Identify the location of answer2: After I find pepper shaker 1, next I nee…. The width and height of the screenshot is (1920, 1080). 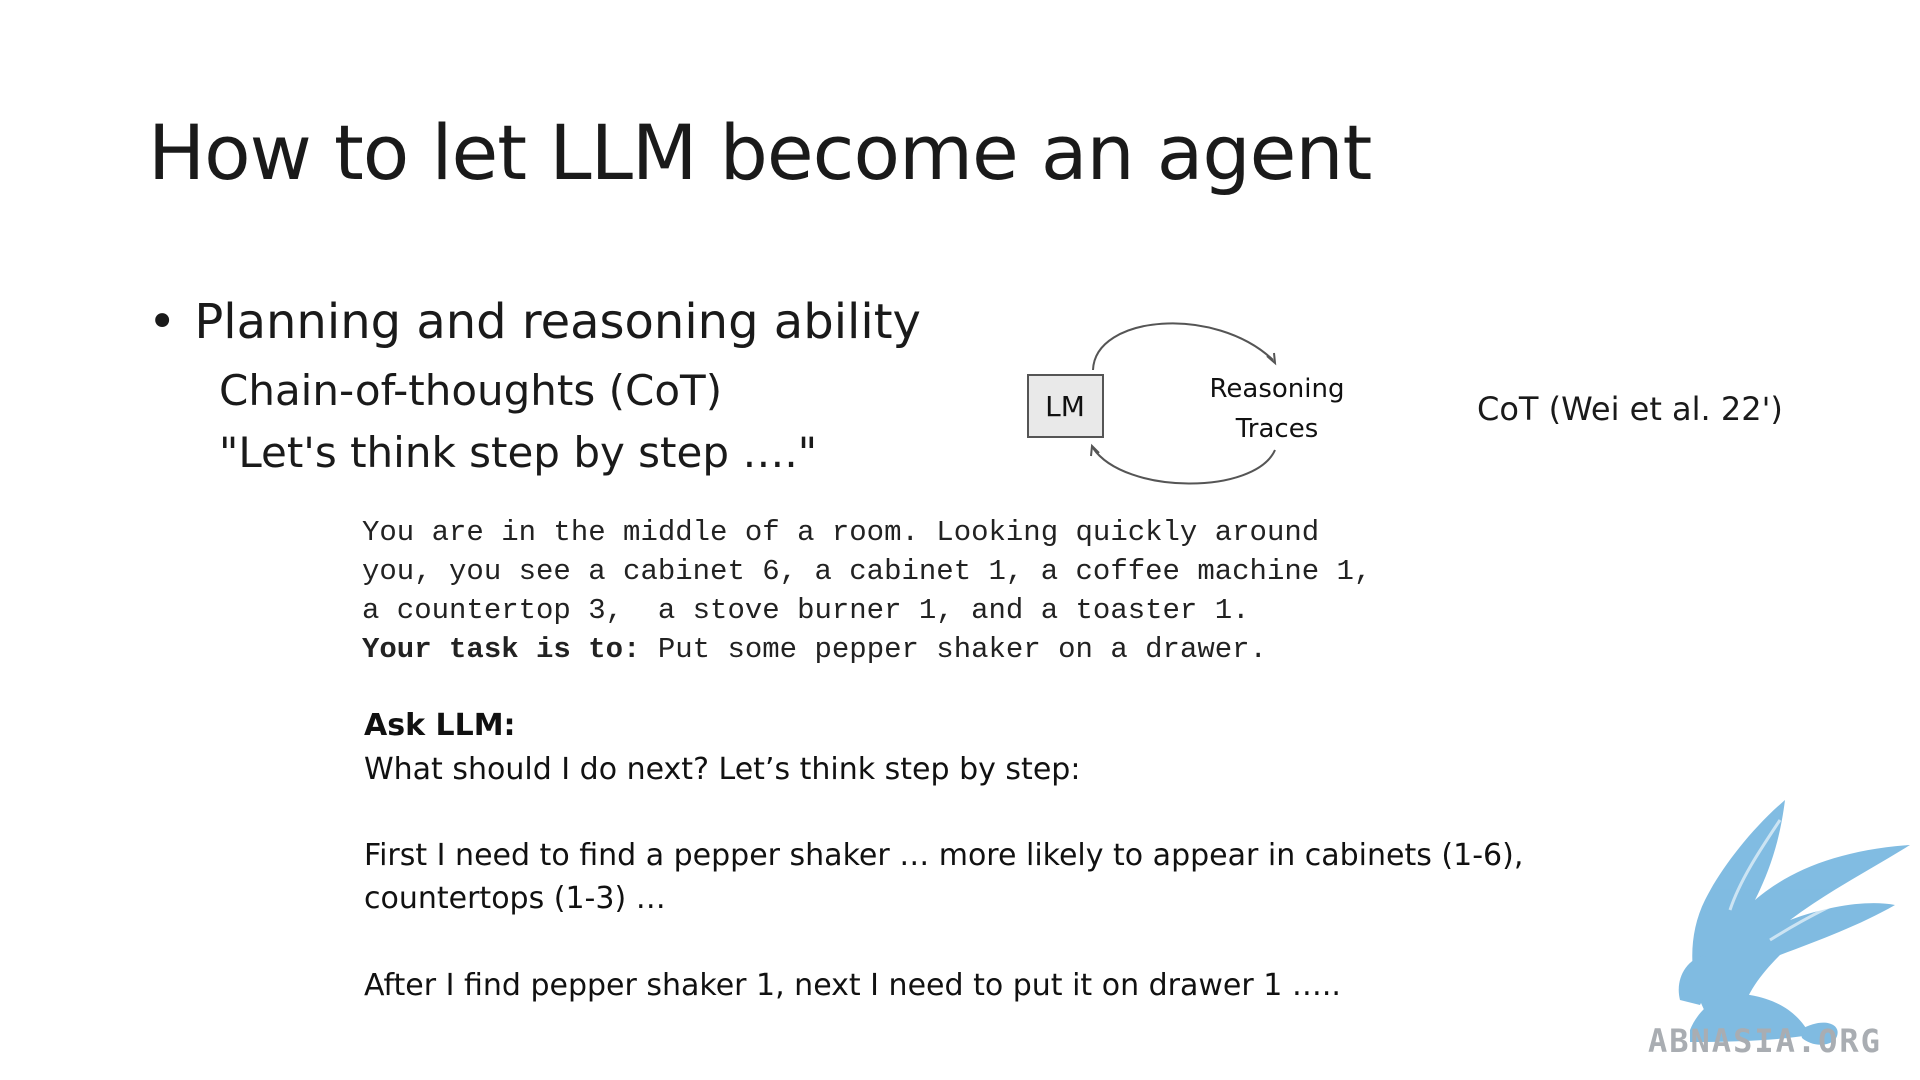
(852, 985).